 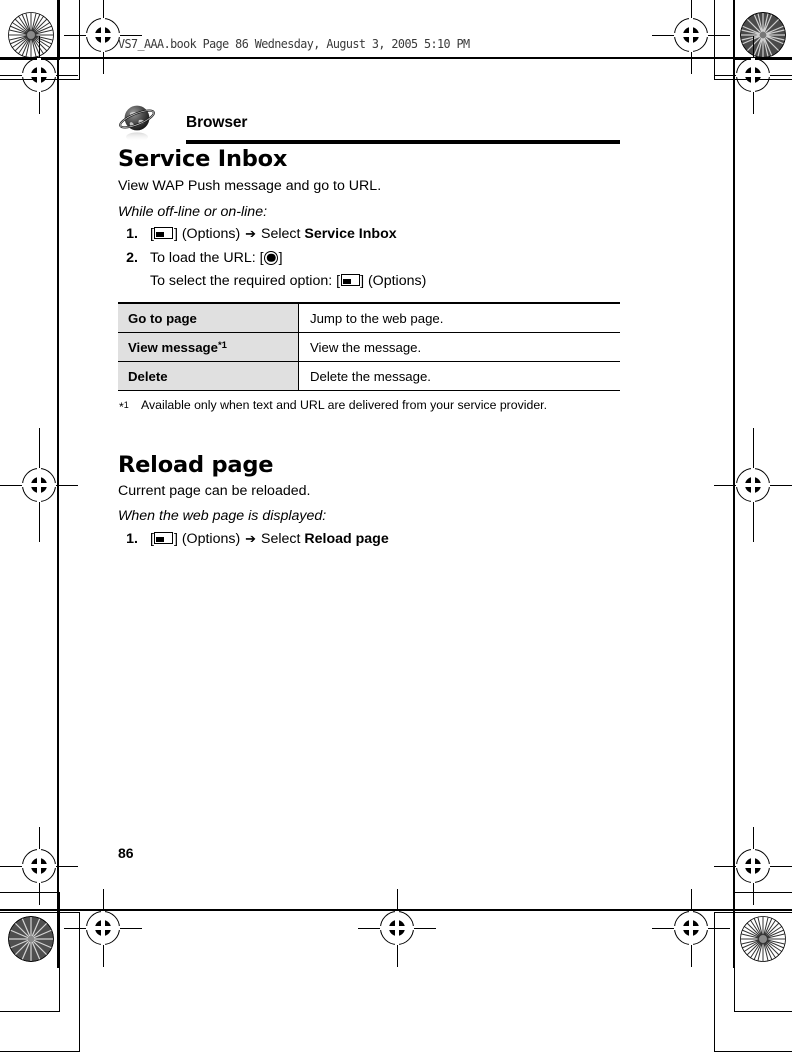 I want to click on table-row: Delete Delete the message., so click(x=369, y=376).